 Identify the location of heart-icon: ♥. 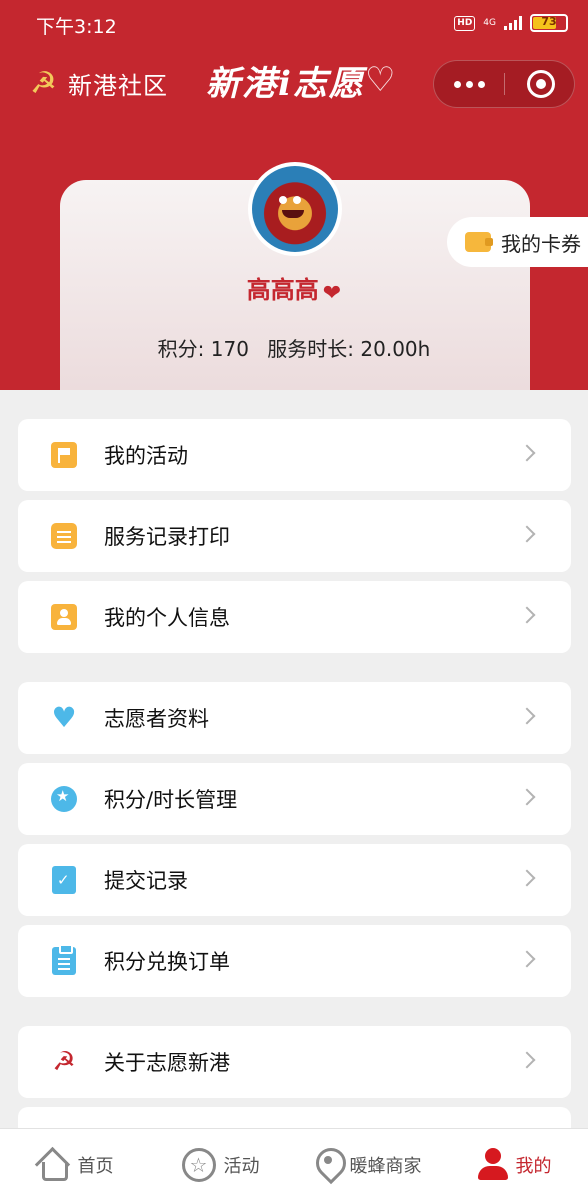
(64, 717).